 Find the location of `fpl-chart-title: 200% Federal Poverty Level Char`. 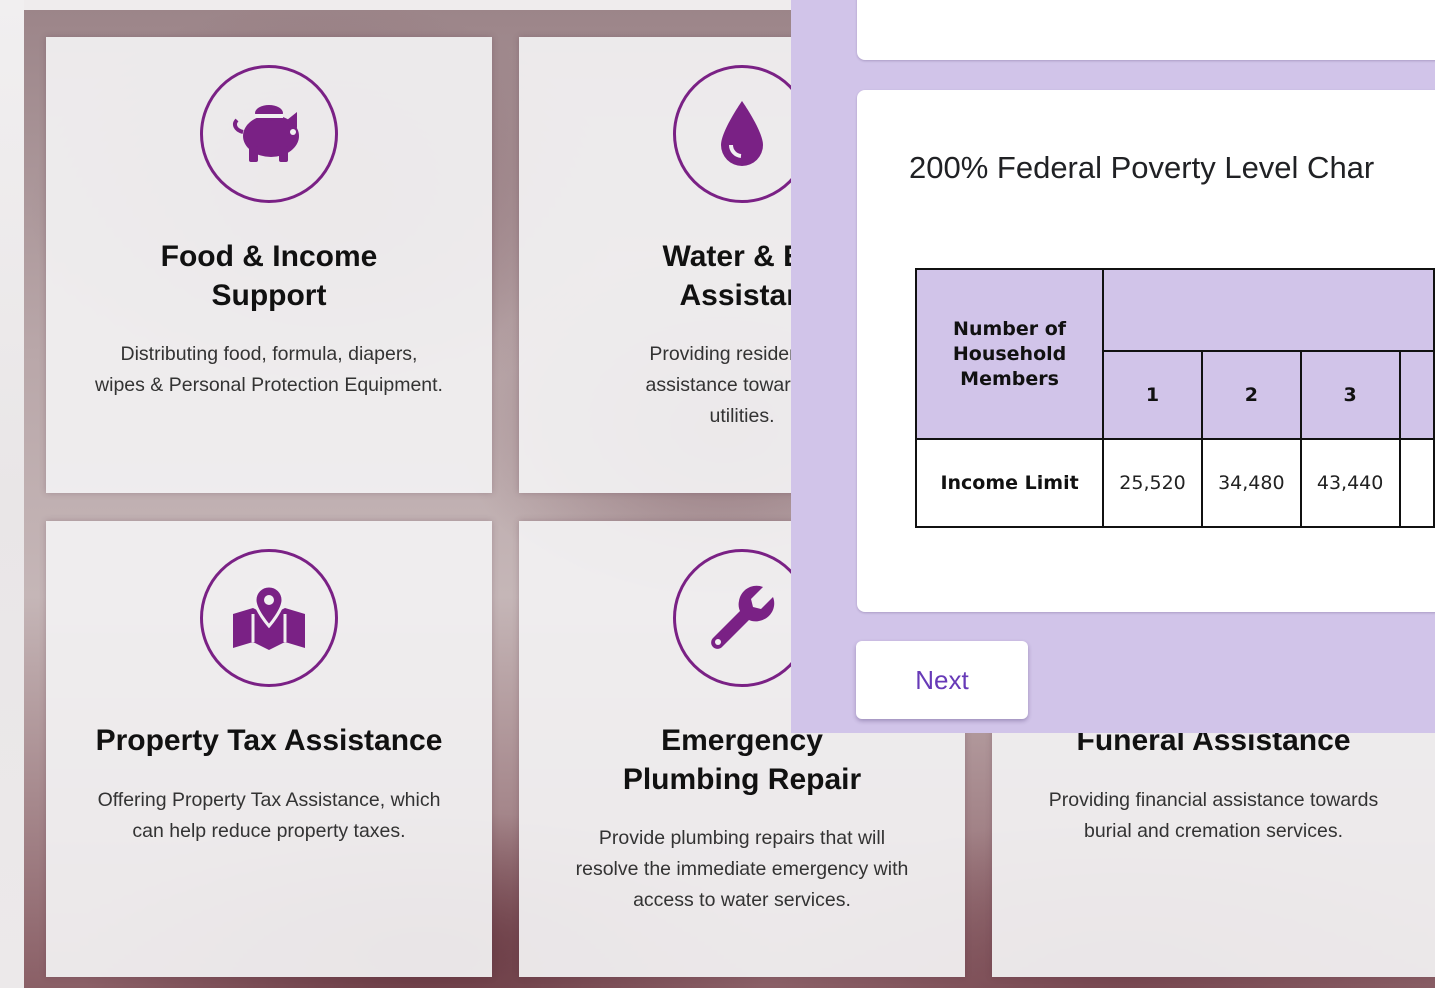

fpl-chart-title: 200% Federal Poverty Level Char is located at coordinates (1142, 167).